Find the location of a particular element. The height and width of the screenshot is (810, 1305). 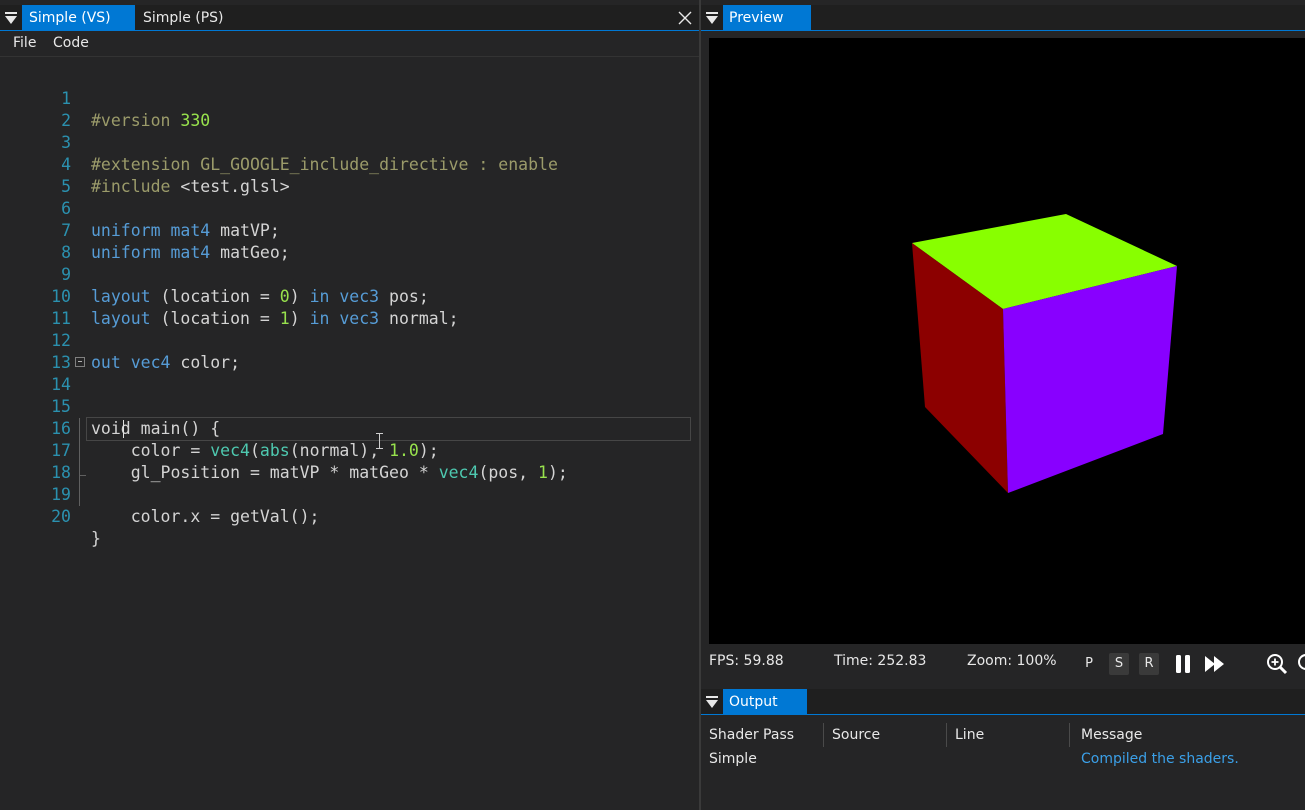

code-line: 12 out vec4 color; is located at coordinates (349, 340).